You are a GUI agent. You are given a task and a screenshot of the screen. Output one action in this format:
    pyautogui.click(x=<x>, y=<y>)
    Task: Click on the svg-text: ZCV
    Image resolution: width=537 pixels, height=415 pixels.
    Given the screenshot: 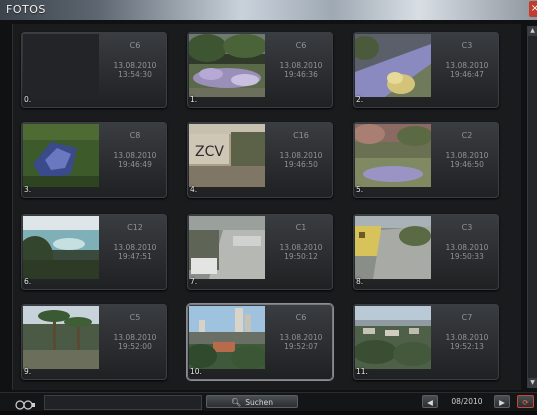 What is the action you would take?
    pyautogui.click(x=209, y=152)
    